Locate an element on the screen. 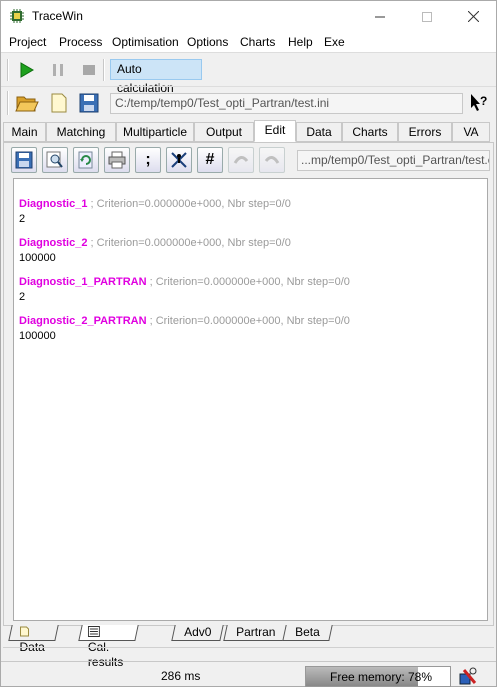 Image resolution: width=497 pixels, height=687 pixels. menu-options: Options is located at coordinates (207, 42).